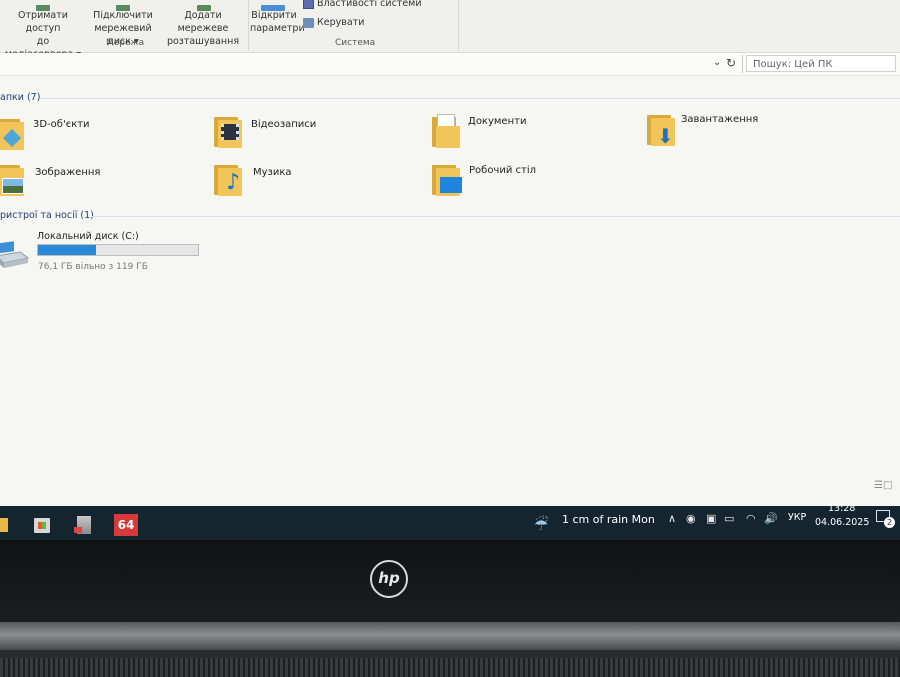  I want to click on manage-computer-icon, so click(308, 22).